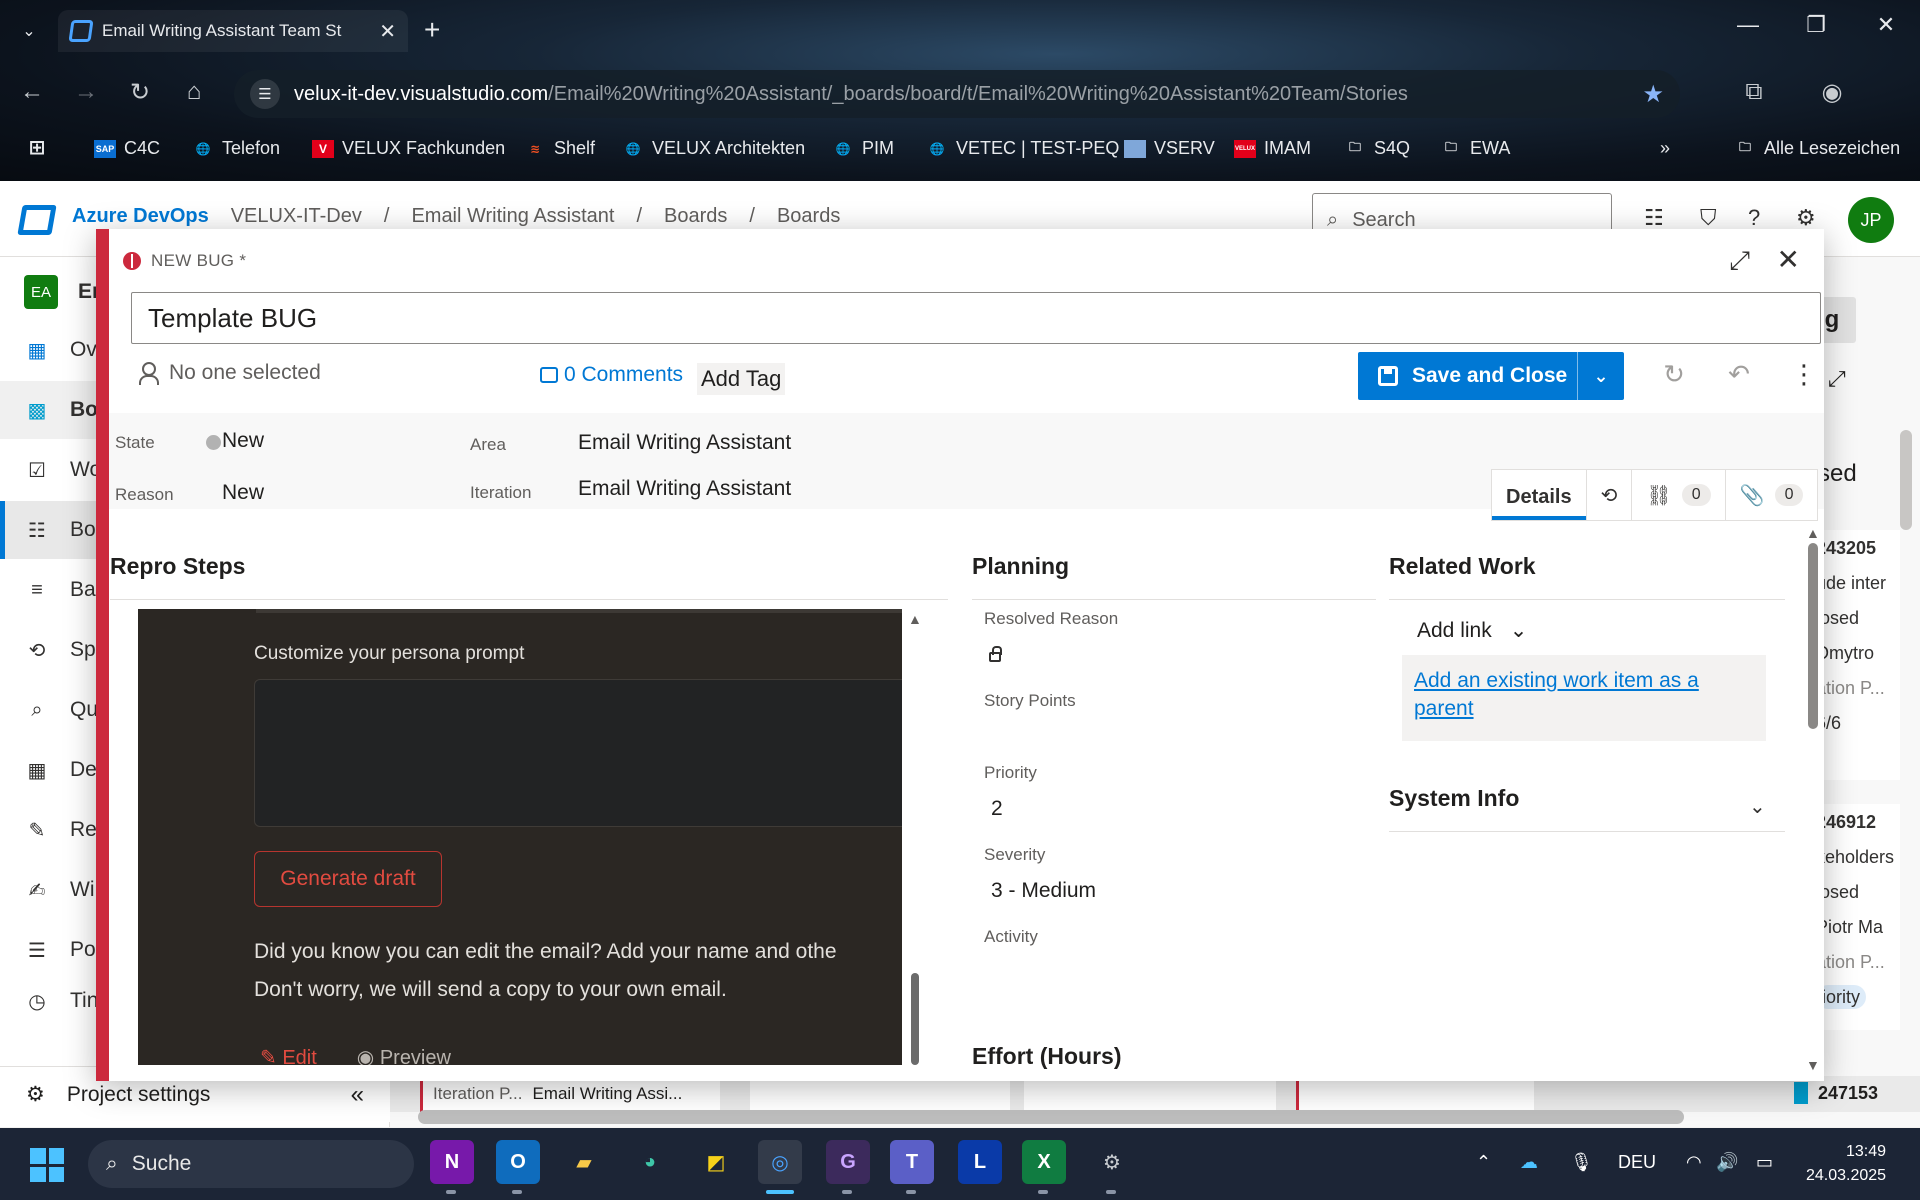 Image resolution: width=1920 pixels, height=1200 pixels. I want to click on crumb-boards-page: Boards, so click(808, 216).